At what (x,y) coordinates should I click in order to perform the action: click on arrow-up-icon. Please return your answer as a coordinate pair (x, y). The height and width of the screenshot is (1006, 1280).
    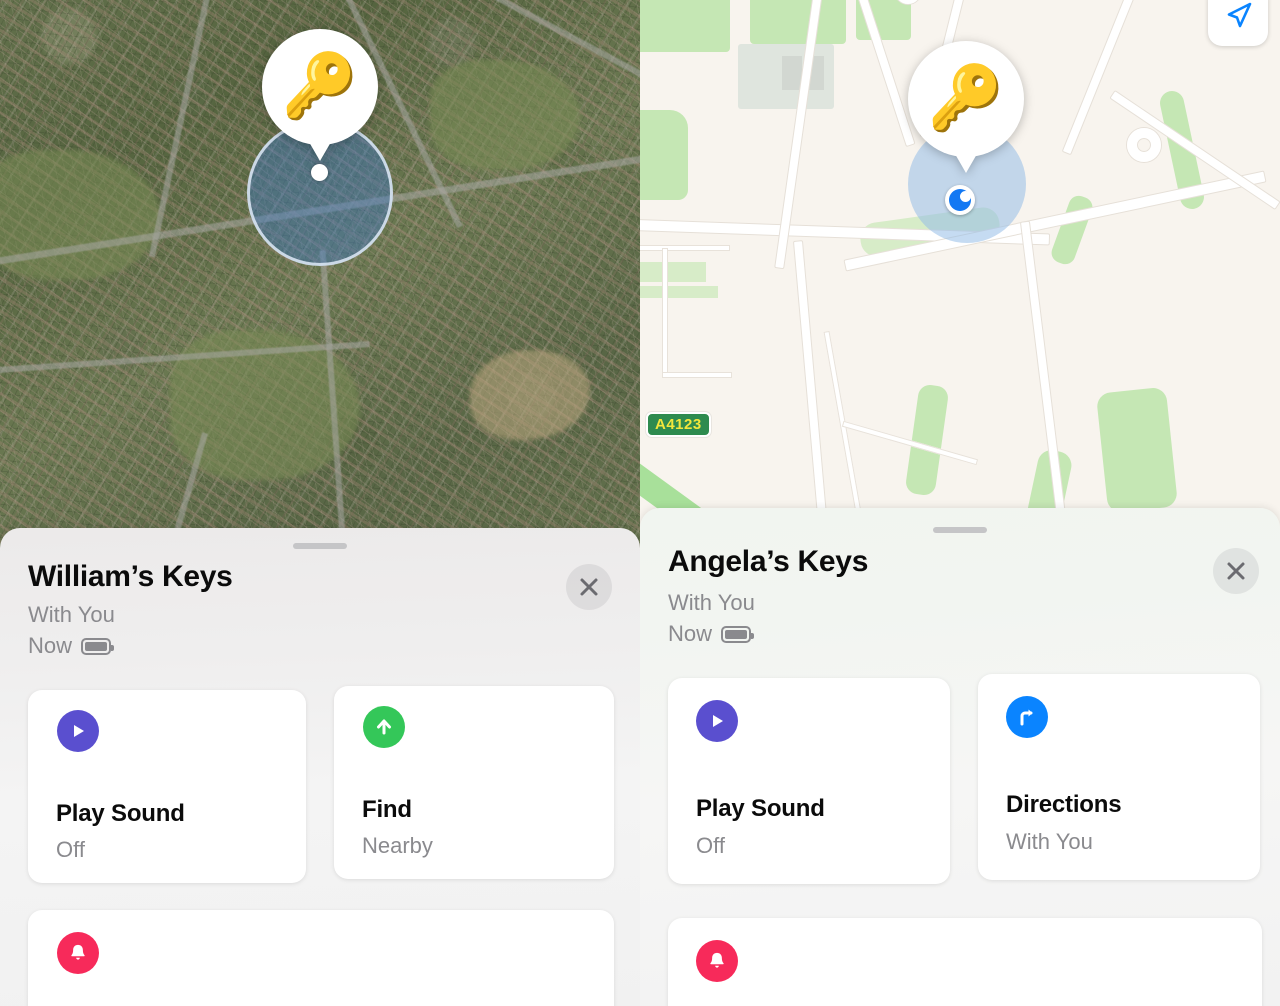
    Looking at the image, I should click on (384, 727).